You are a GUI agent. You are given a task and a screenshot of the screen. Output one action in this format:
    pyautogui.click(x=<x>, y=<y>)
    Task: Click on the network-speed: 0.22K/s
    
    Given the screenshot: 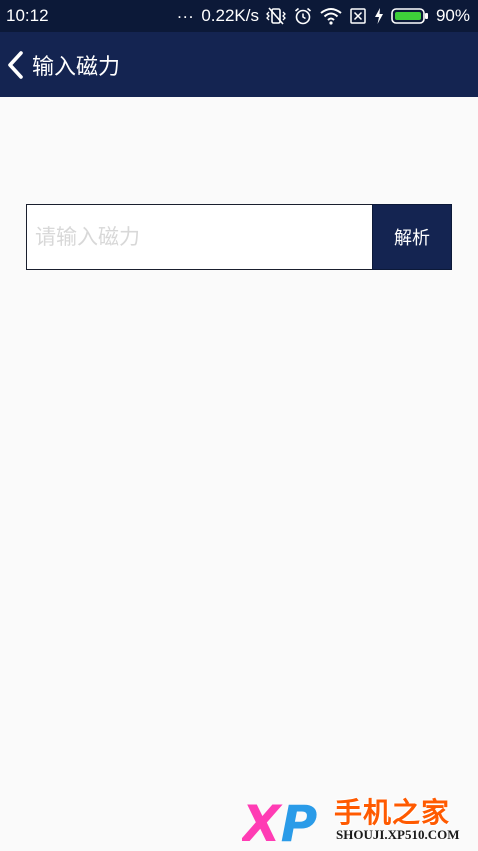 What is the action you would take?
    pyautogui.click(x=230, y=15)
    